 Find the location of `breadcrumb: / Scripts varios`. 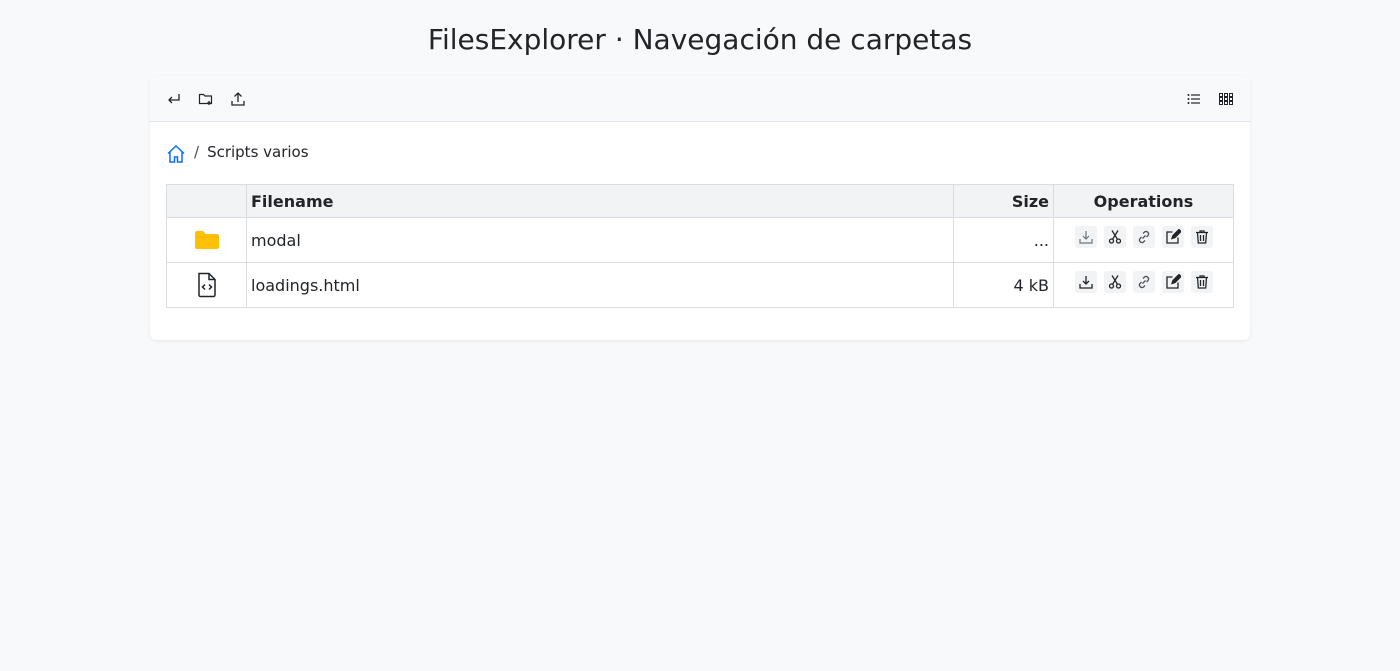

breadcrumb: / Scripts varios is located at coordinates (237, 152).